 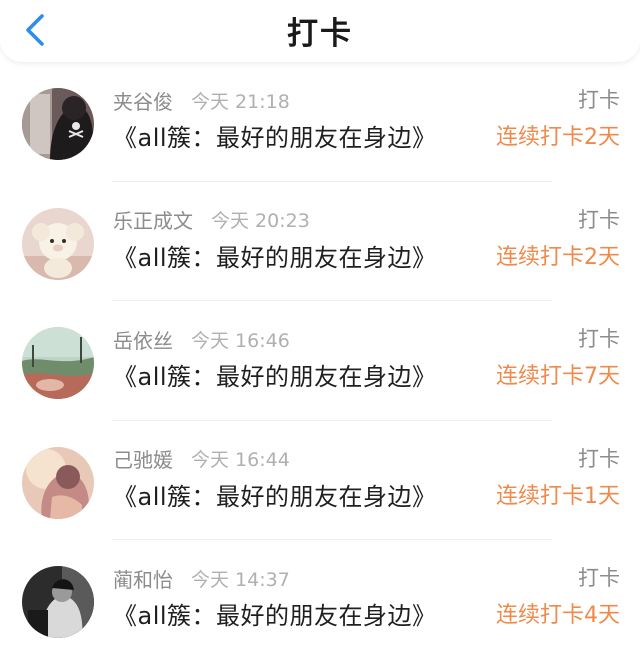 I want to click on user-name: 蔺和怡, so click(x=143, y=578).